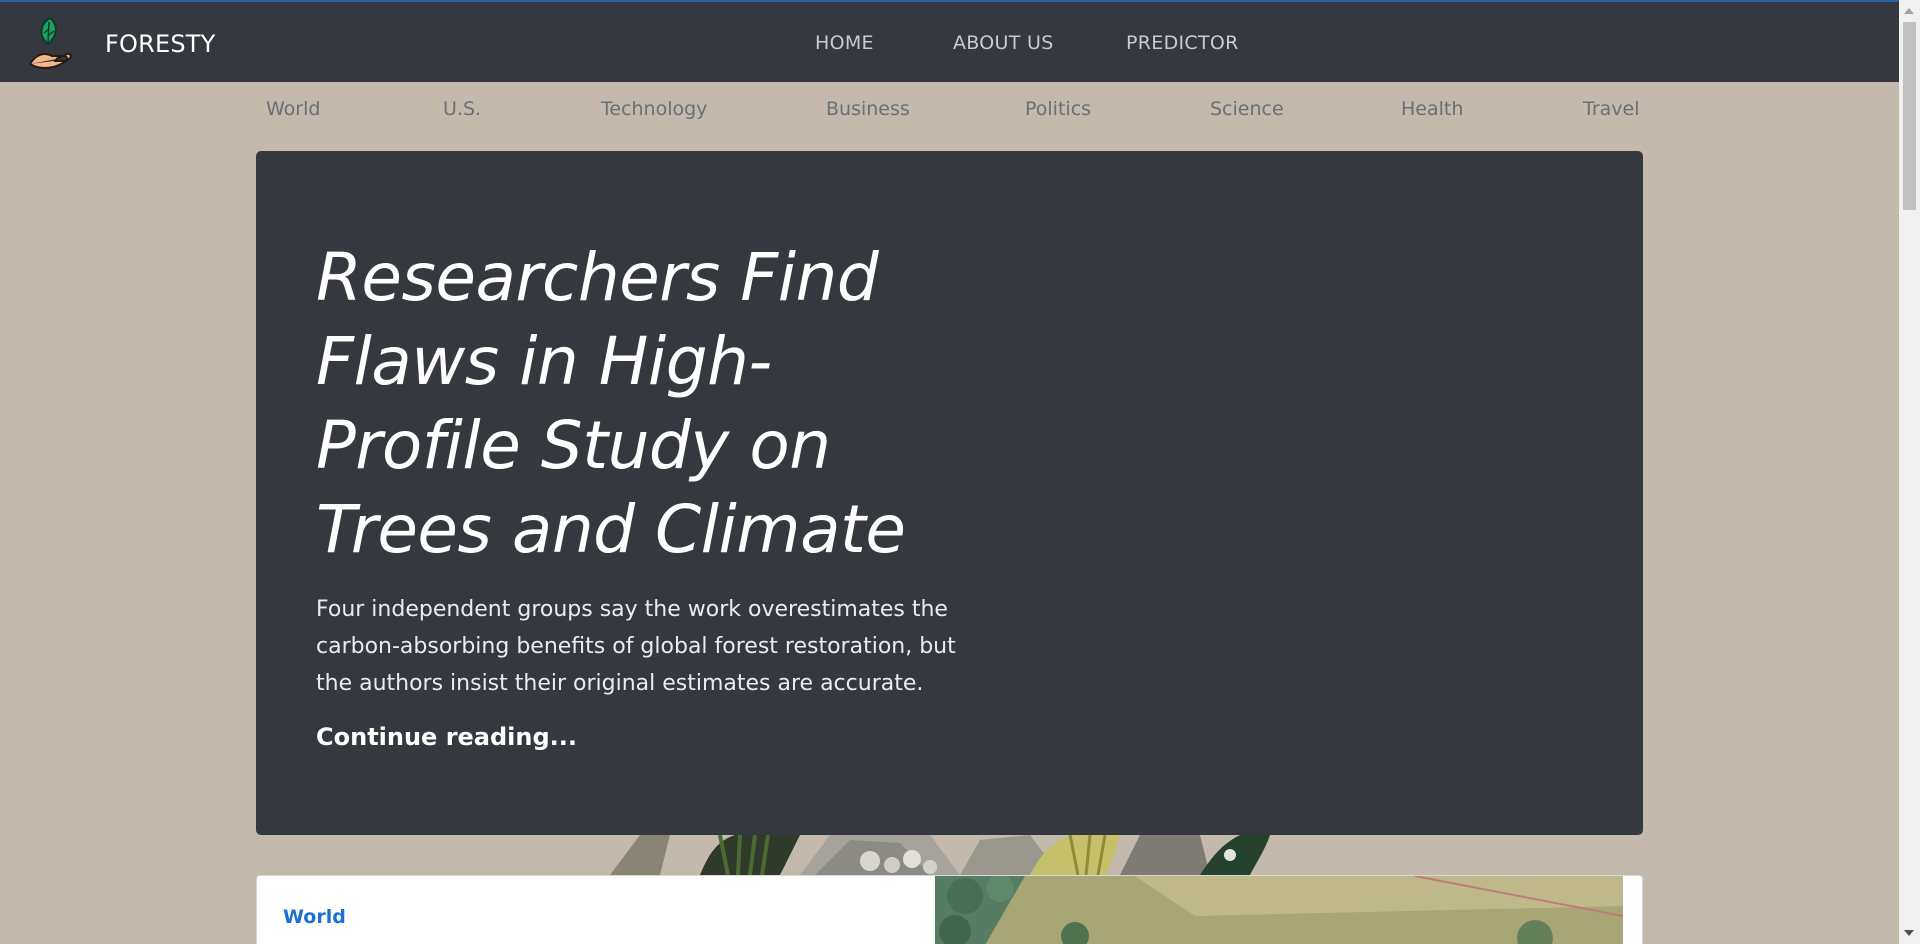 The width and height of the screenshot is (1920, 944). What do you see at coordinates (868, 109) in the screenshot?
I see `category-business: Business` at bounding box center [868, 109].